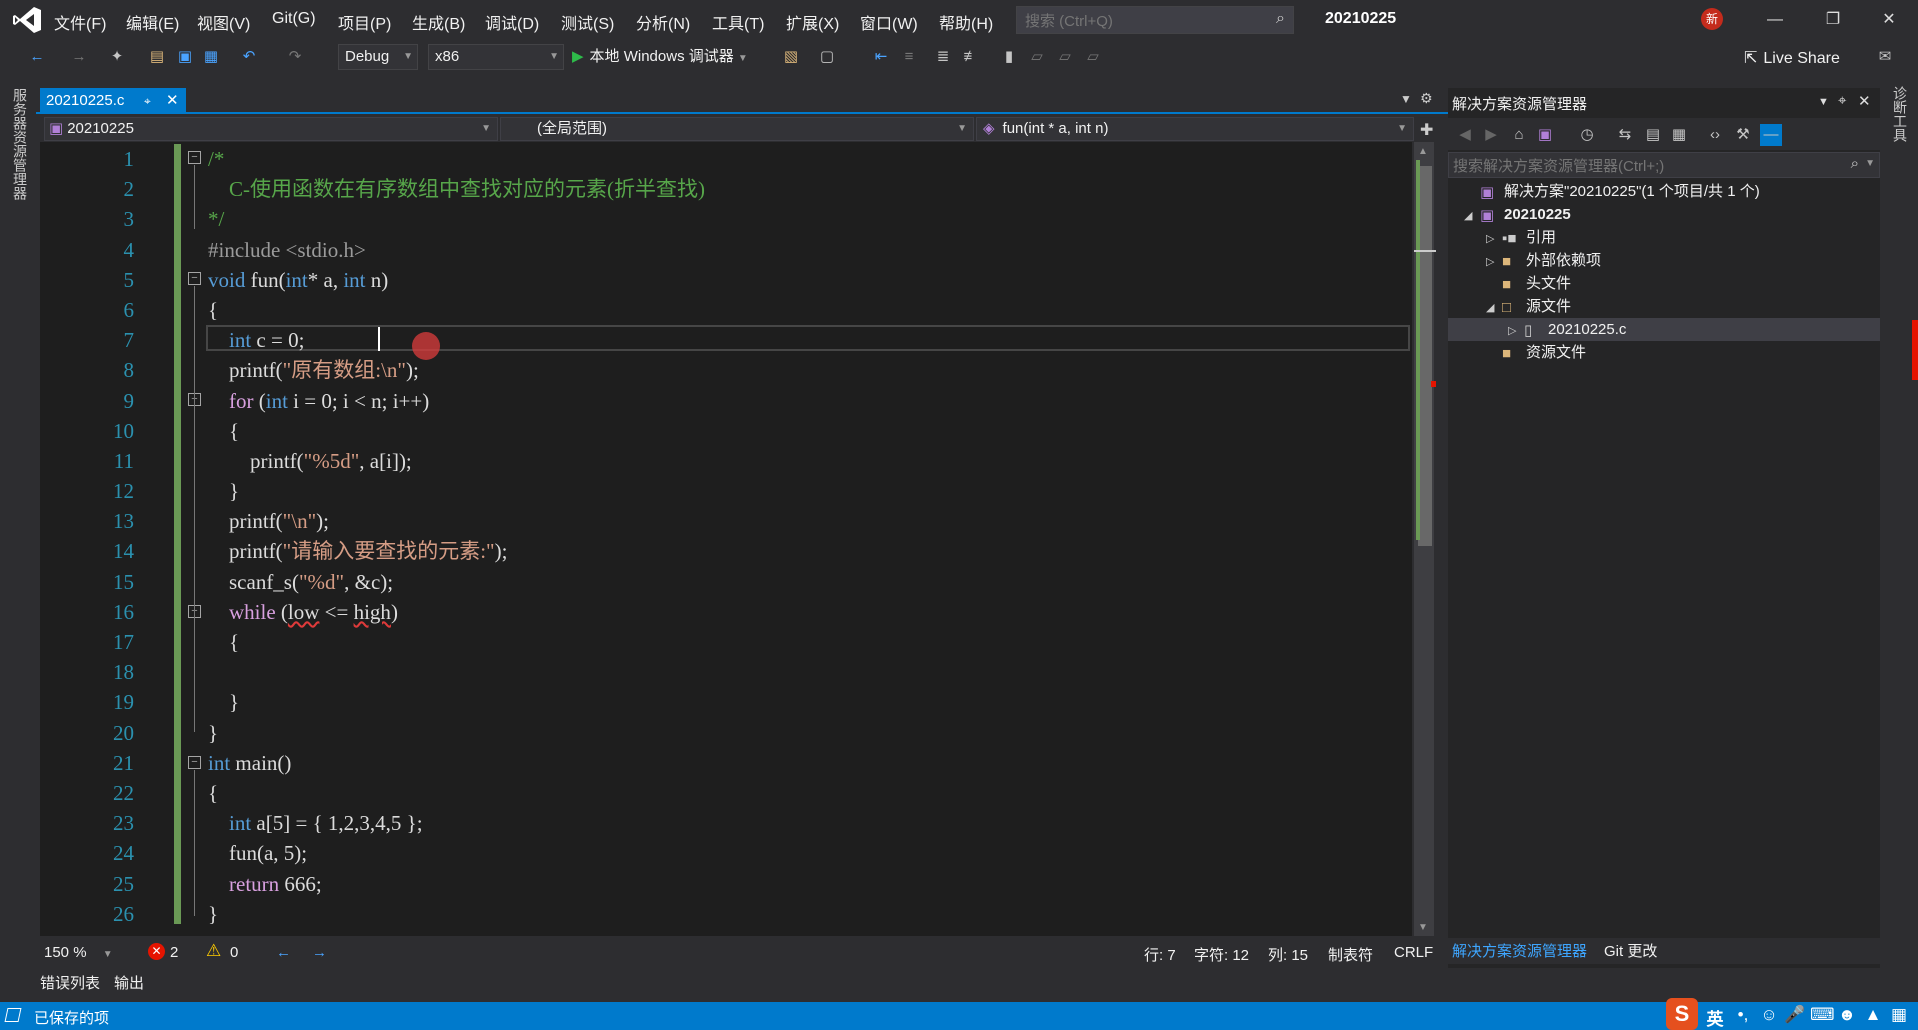 This screenshot has width=1918, height=1030. Describe the element at coordinates (738, 22) in the screenshot. I see `menu-tools: 工具(T)` at that location.